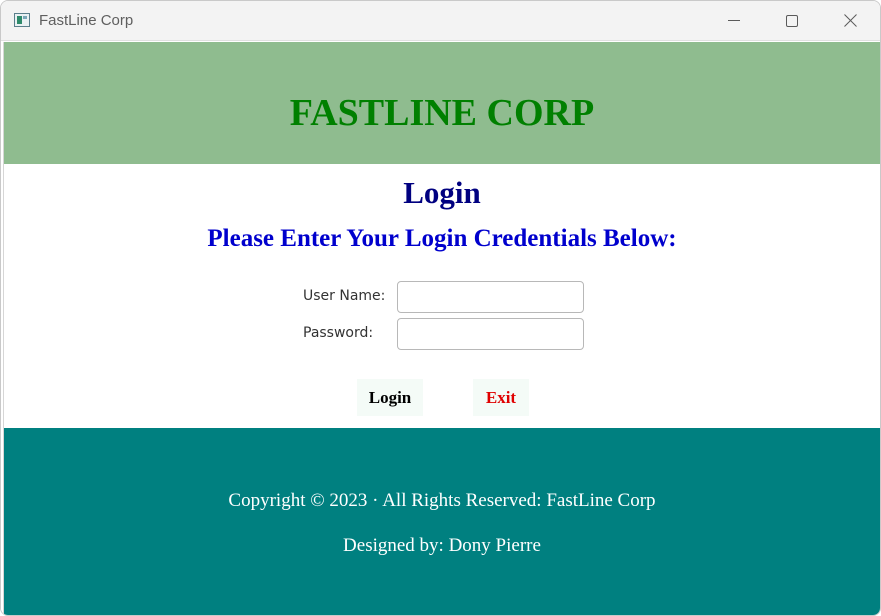 Image resolution: width=881 pixels, height=616 pixels. I want to click on username-label: User Name:, so click(344, 296).